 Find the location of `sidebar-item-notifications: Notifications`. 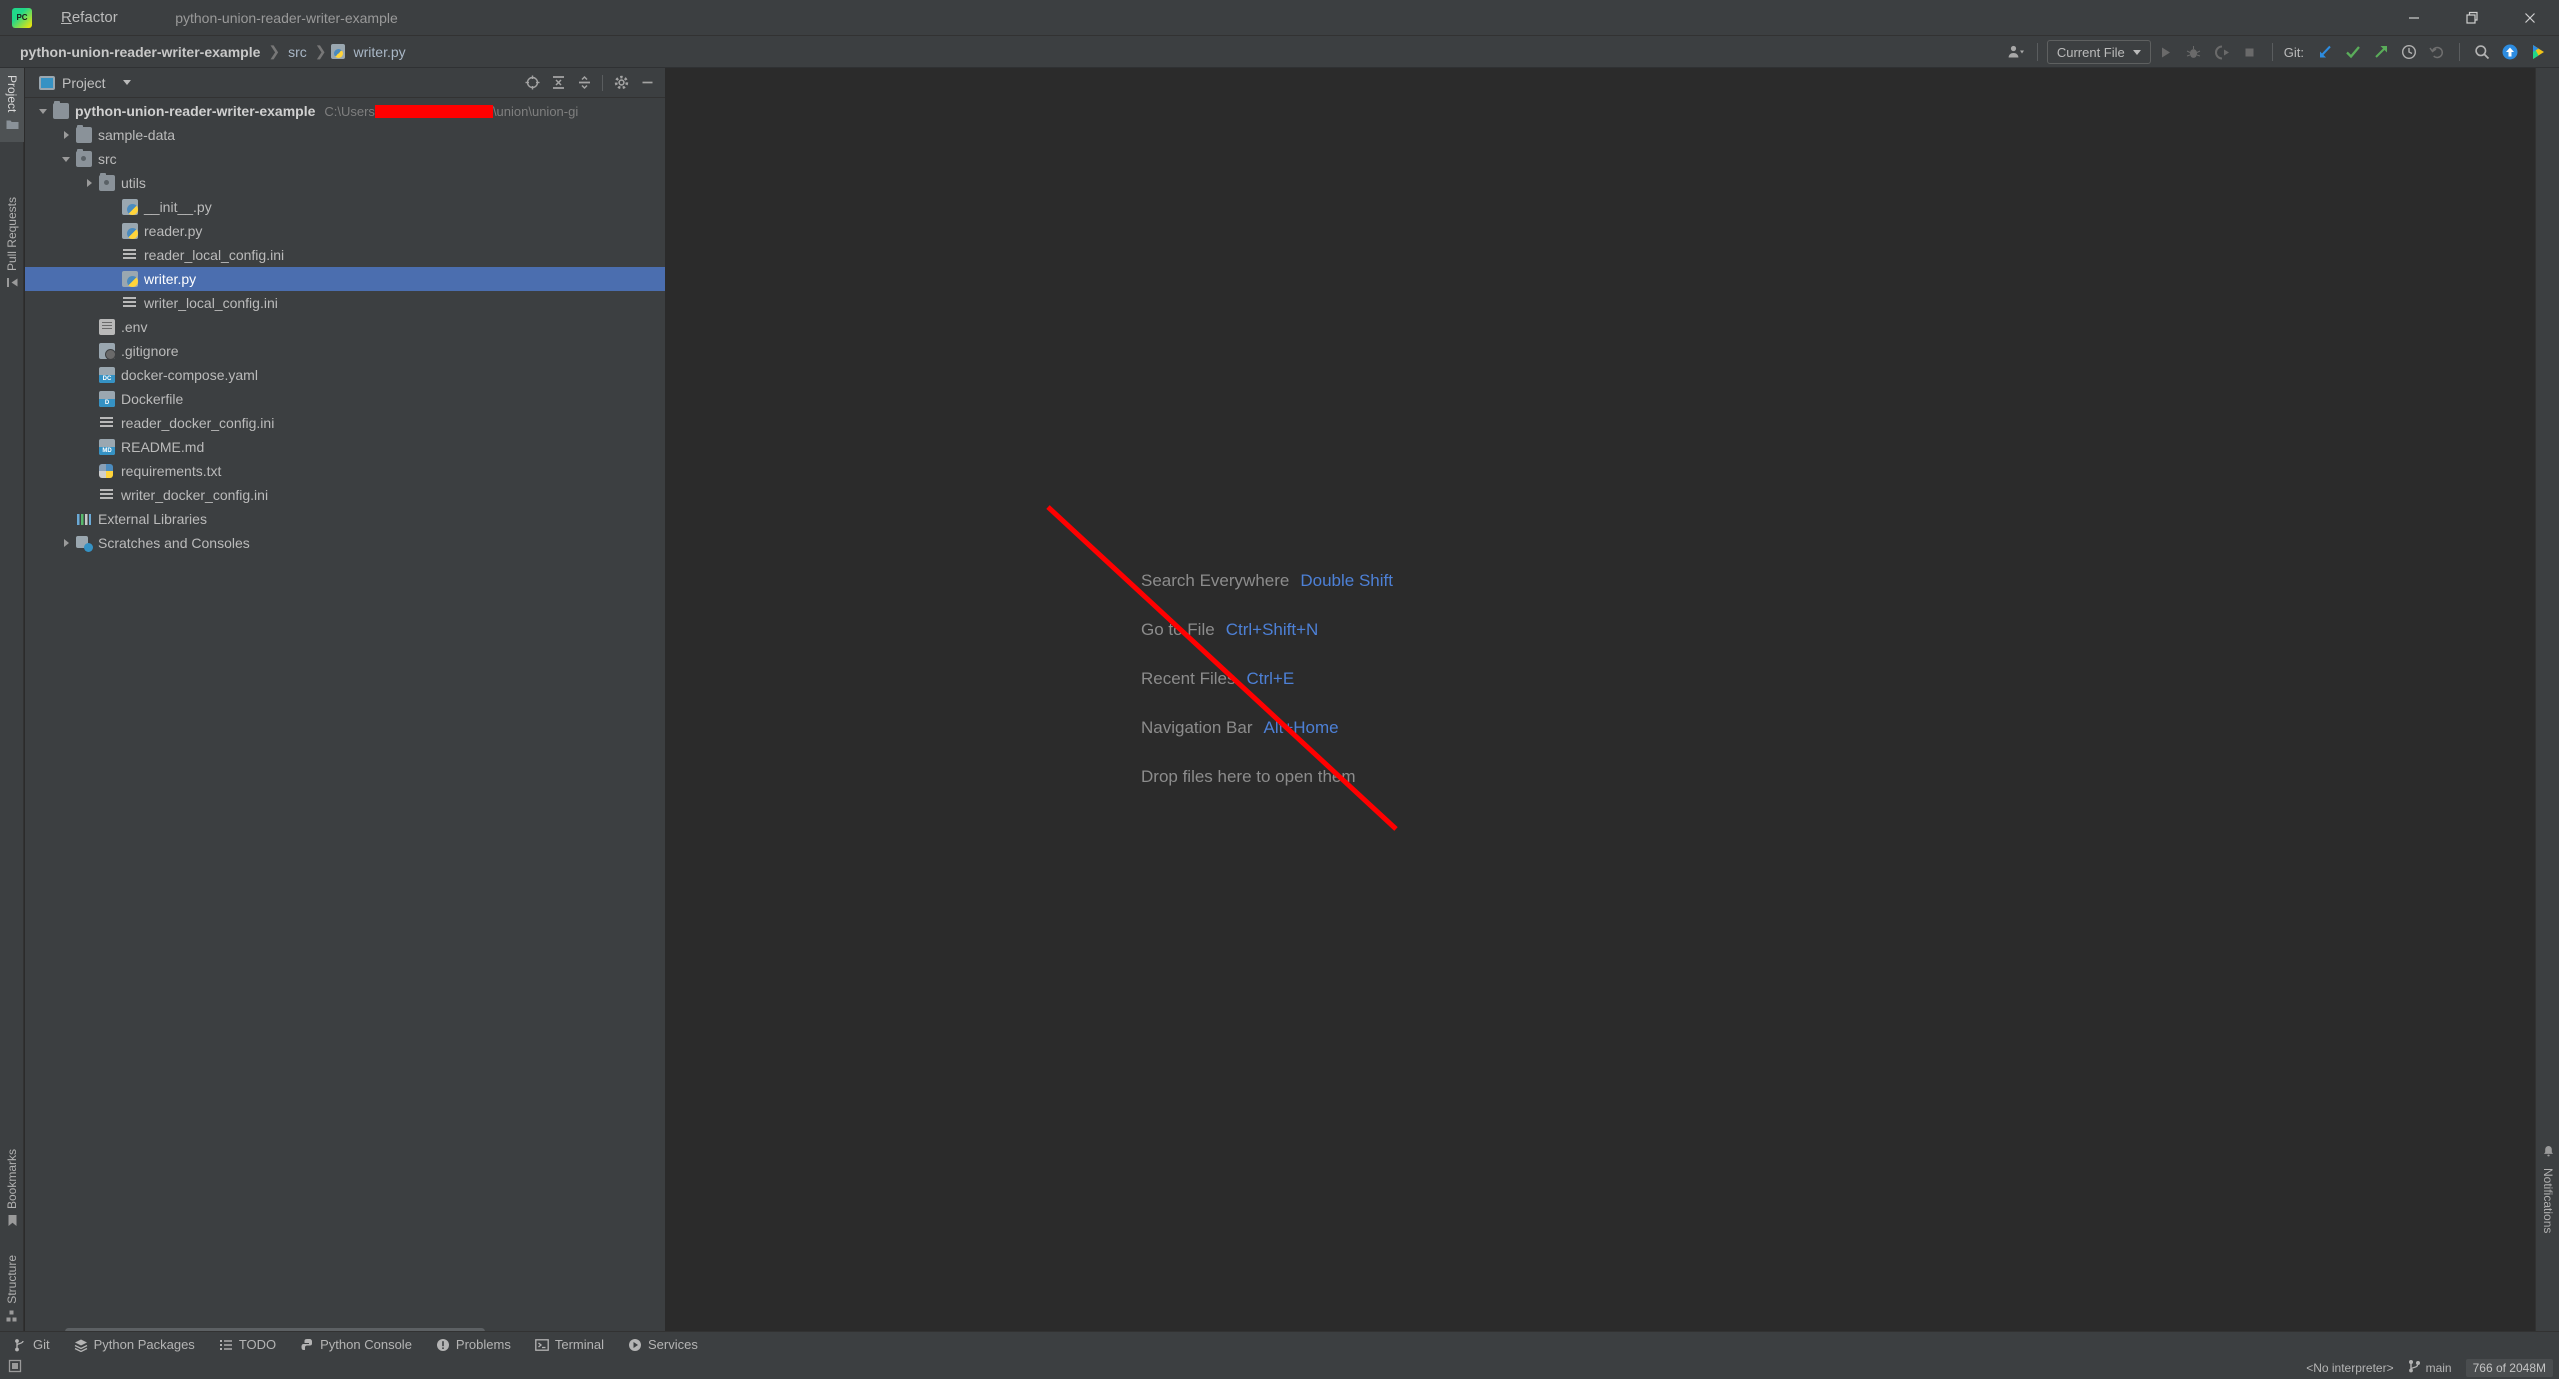

sidebar-item-notifications: Notifications is located at coordinates (2547, 1189).